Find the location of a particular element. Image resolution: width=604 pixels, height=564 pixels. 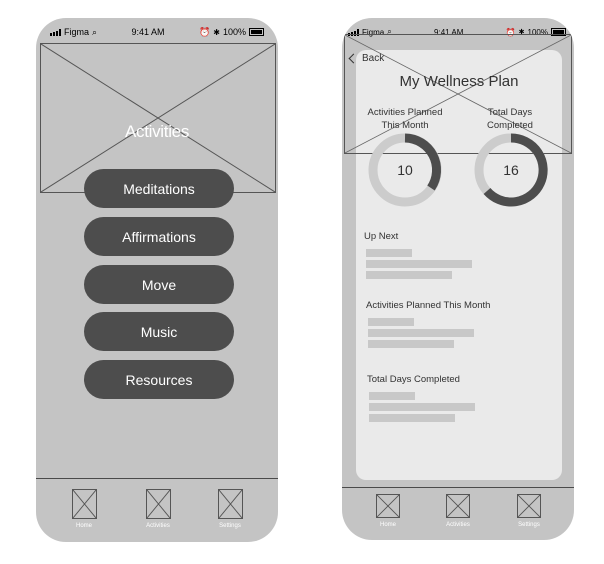

alarm-icon: ⏰ is located at coordinates (205, 31).